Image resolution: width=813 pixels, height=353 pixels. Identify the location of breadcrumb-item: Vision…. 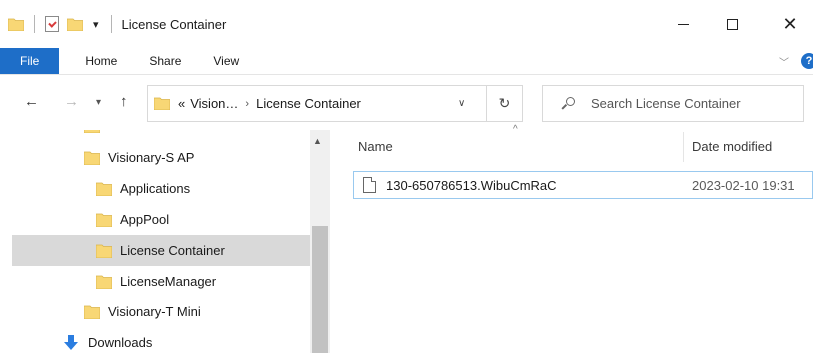
(214, 103).